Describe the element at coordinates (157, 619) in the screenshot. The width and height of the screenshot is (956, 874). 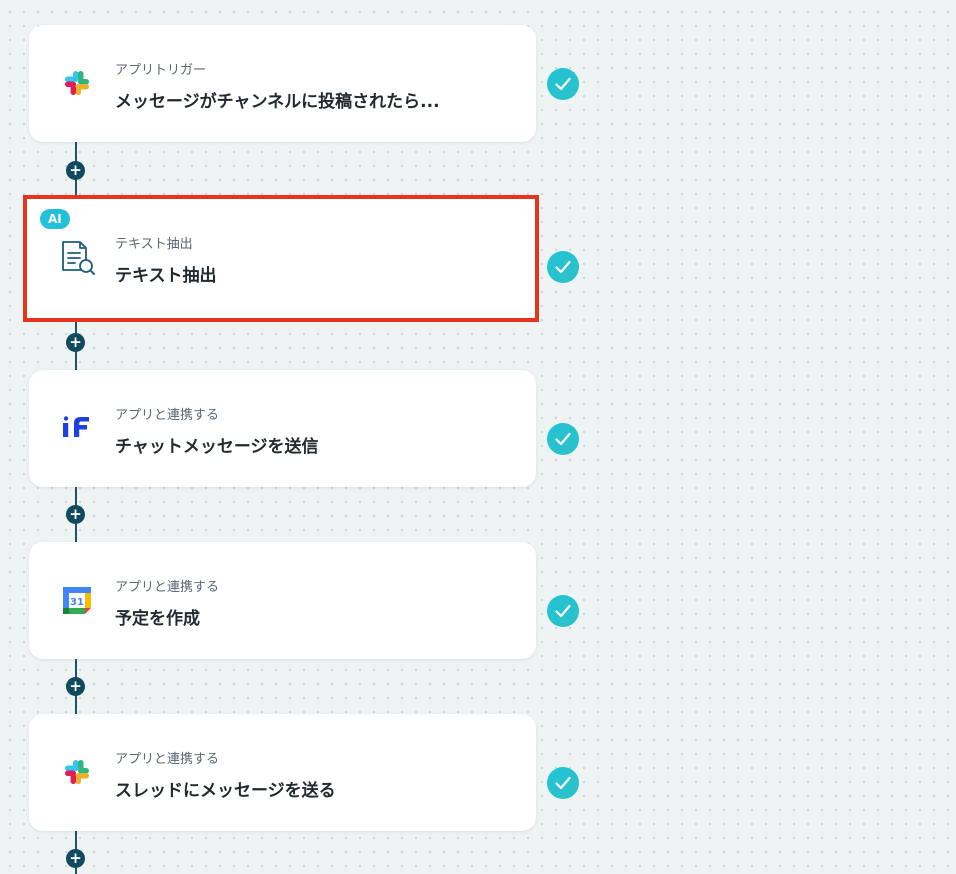
I see `step-title: 予定を作成` at that location.